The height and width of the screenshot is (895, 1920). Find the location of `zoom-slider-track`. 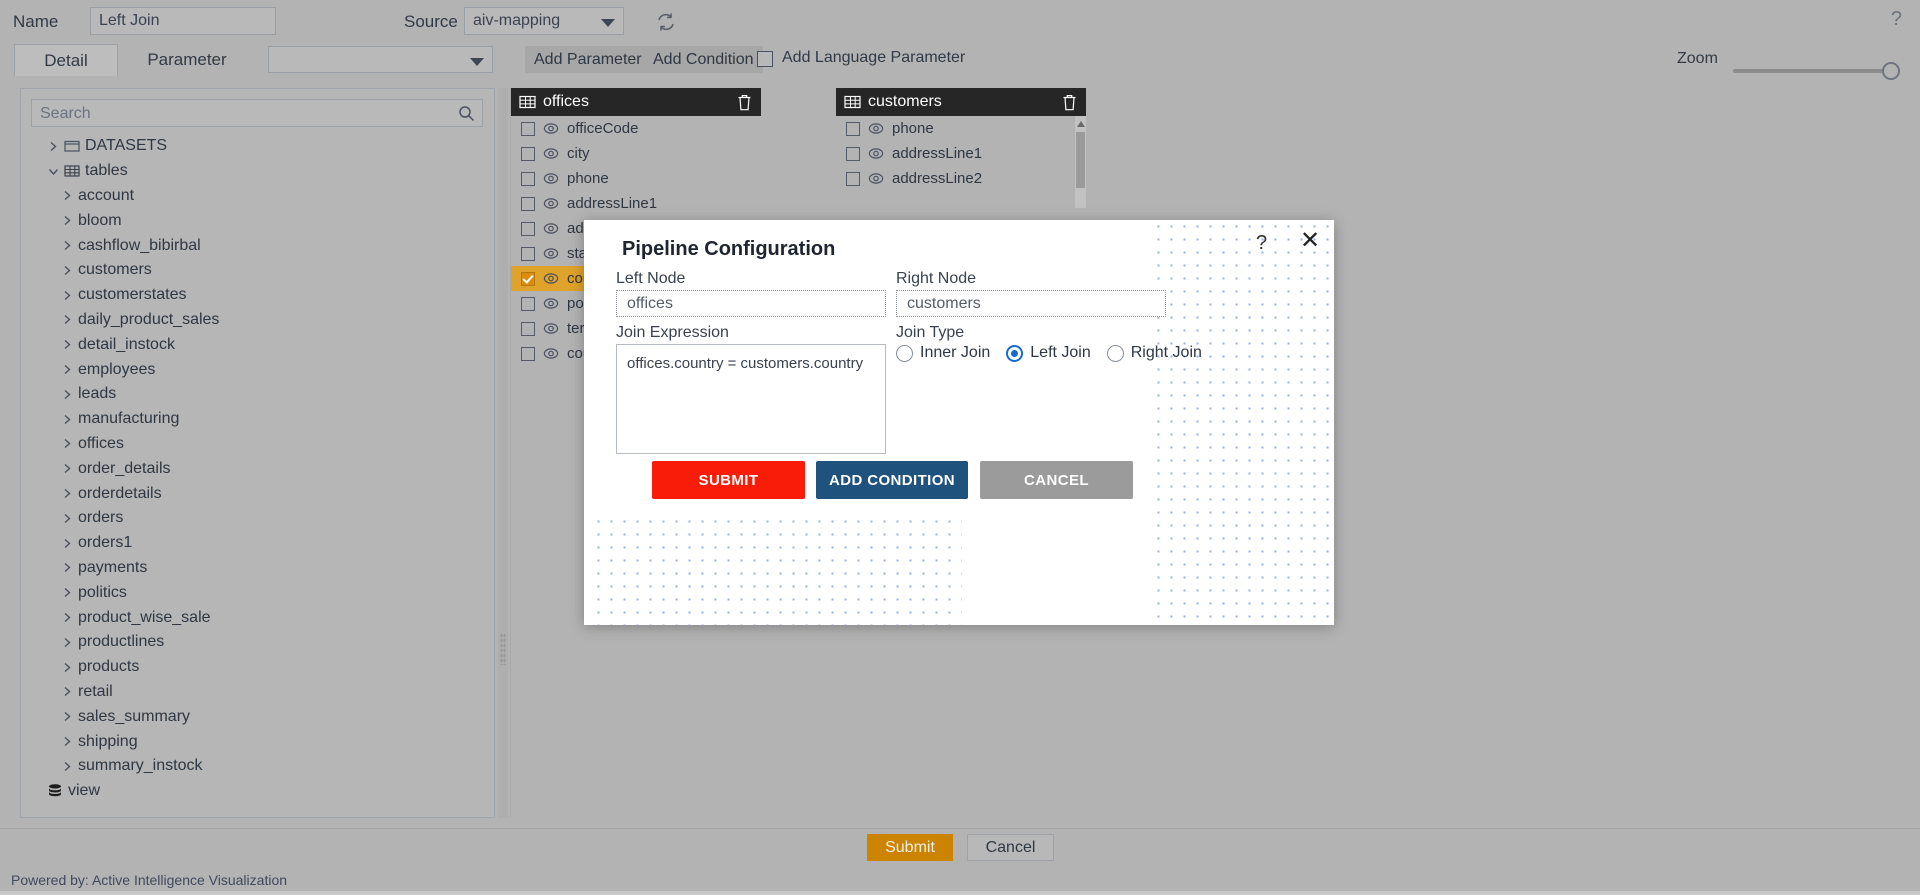

zoom-slider-track is located at coordinates (1811, 71).